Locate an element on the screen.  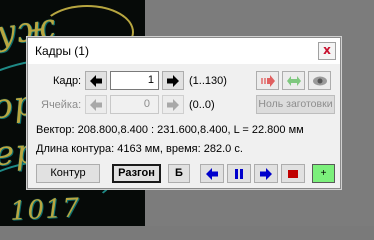
close-button: x is located at coordinates (327, 51).